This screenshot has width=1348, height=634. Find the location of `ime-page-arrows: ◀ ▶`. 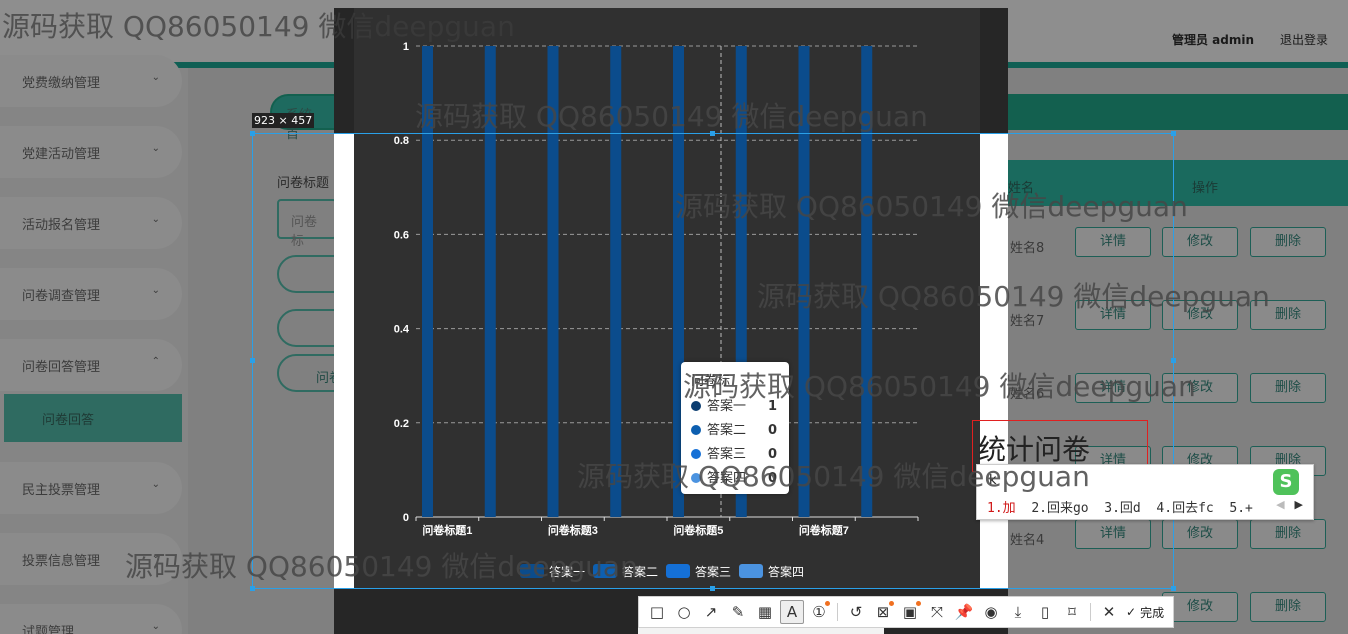

ime-page-arrows: ◀ ▶ is located at coordinates (1289, 504).